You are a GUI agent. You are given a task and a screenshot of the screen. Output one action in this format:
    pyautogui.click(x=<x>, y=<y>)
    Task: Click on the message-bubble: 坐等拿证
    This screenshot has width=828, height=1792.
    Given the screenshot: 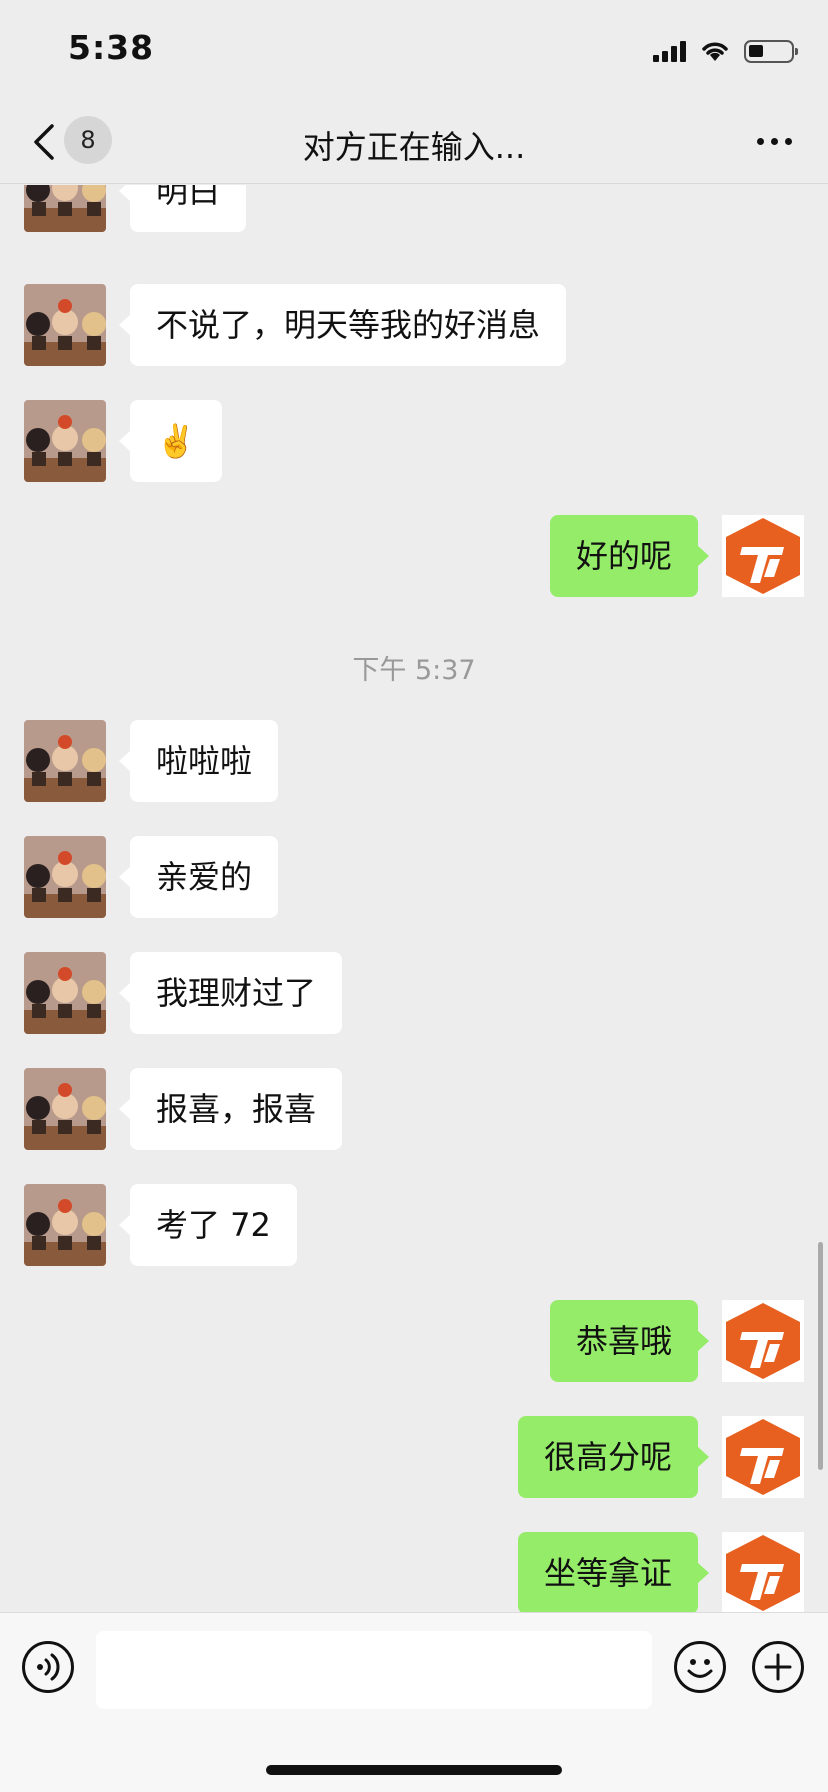 What is the action you would take?
    pyautogui.click(x=613, y=1572)
    